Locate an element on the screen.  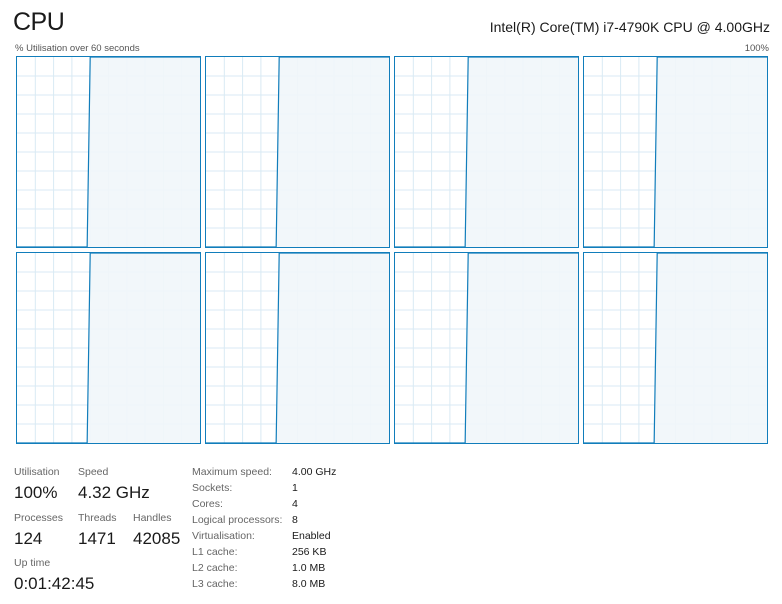
cpu-model-name: Intel(R) Core(TM) i7-4790K CPU @ 4.00GHz is located at coordinates (629, 27).